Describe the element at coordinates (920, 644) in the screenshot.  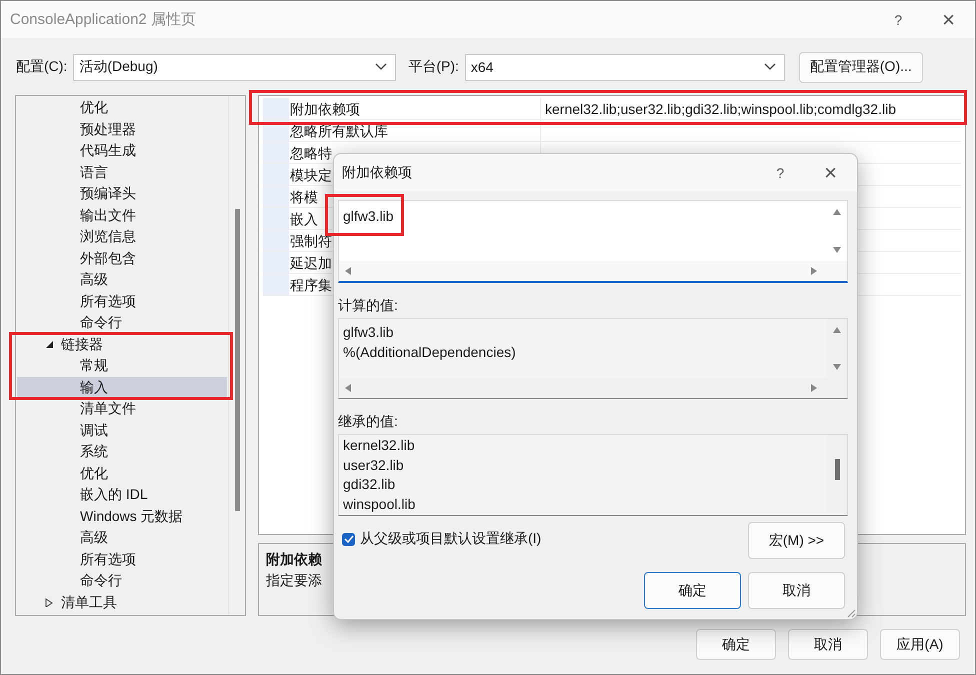
I see `dialog-button: 应用(A)` at that location.